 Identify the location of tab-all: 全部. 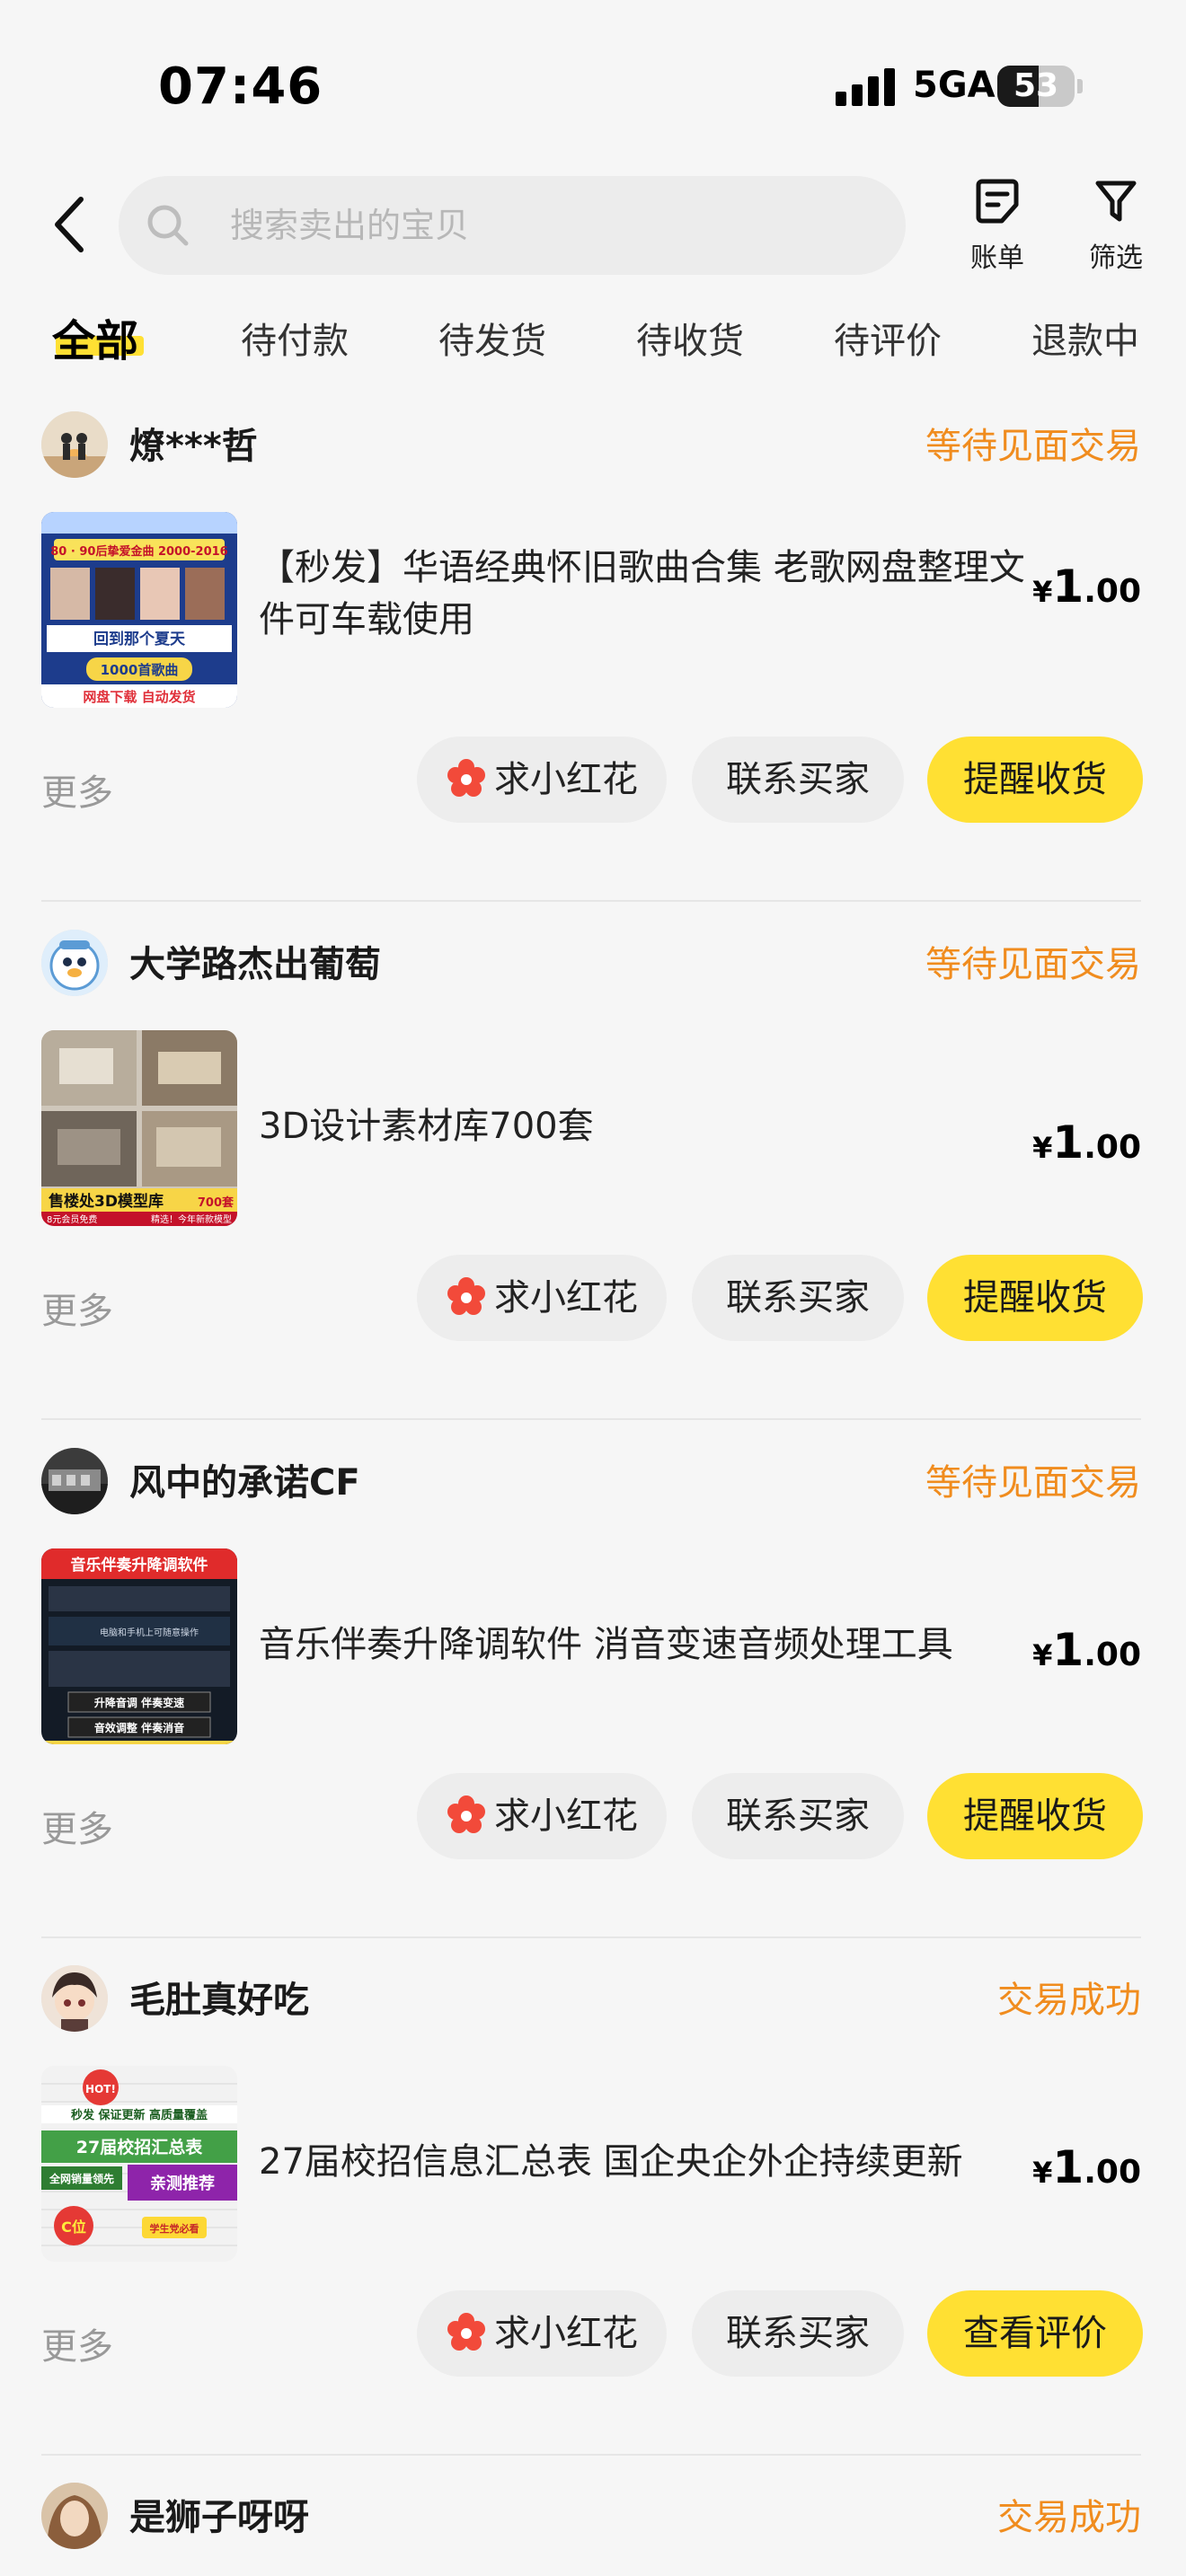
(95, 341).